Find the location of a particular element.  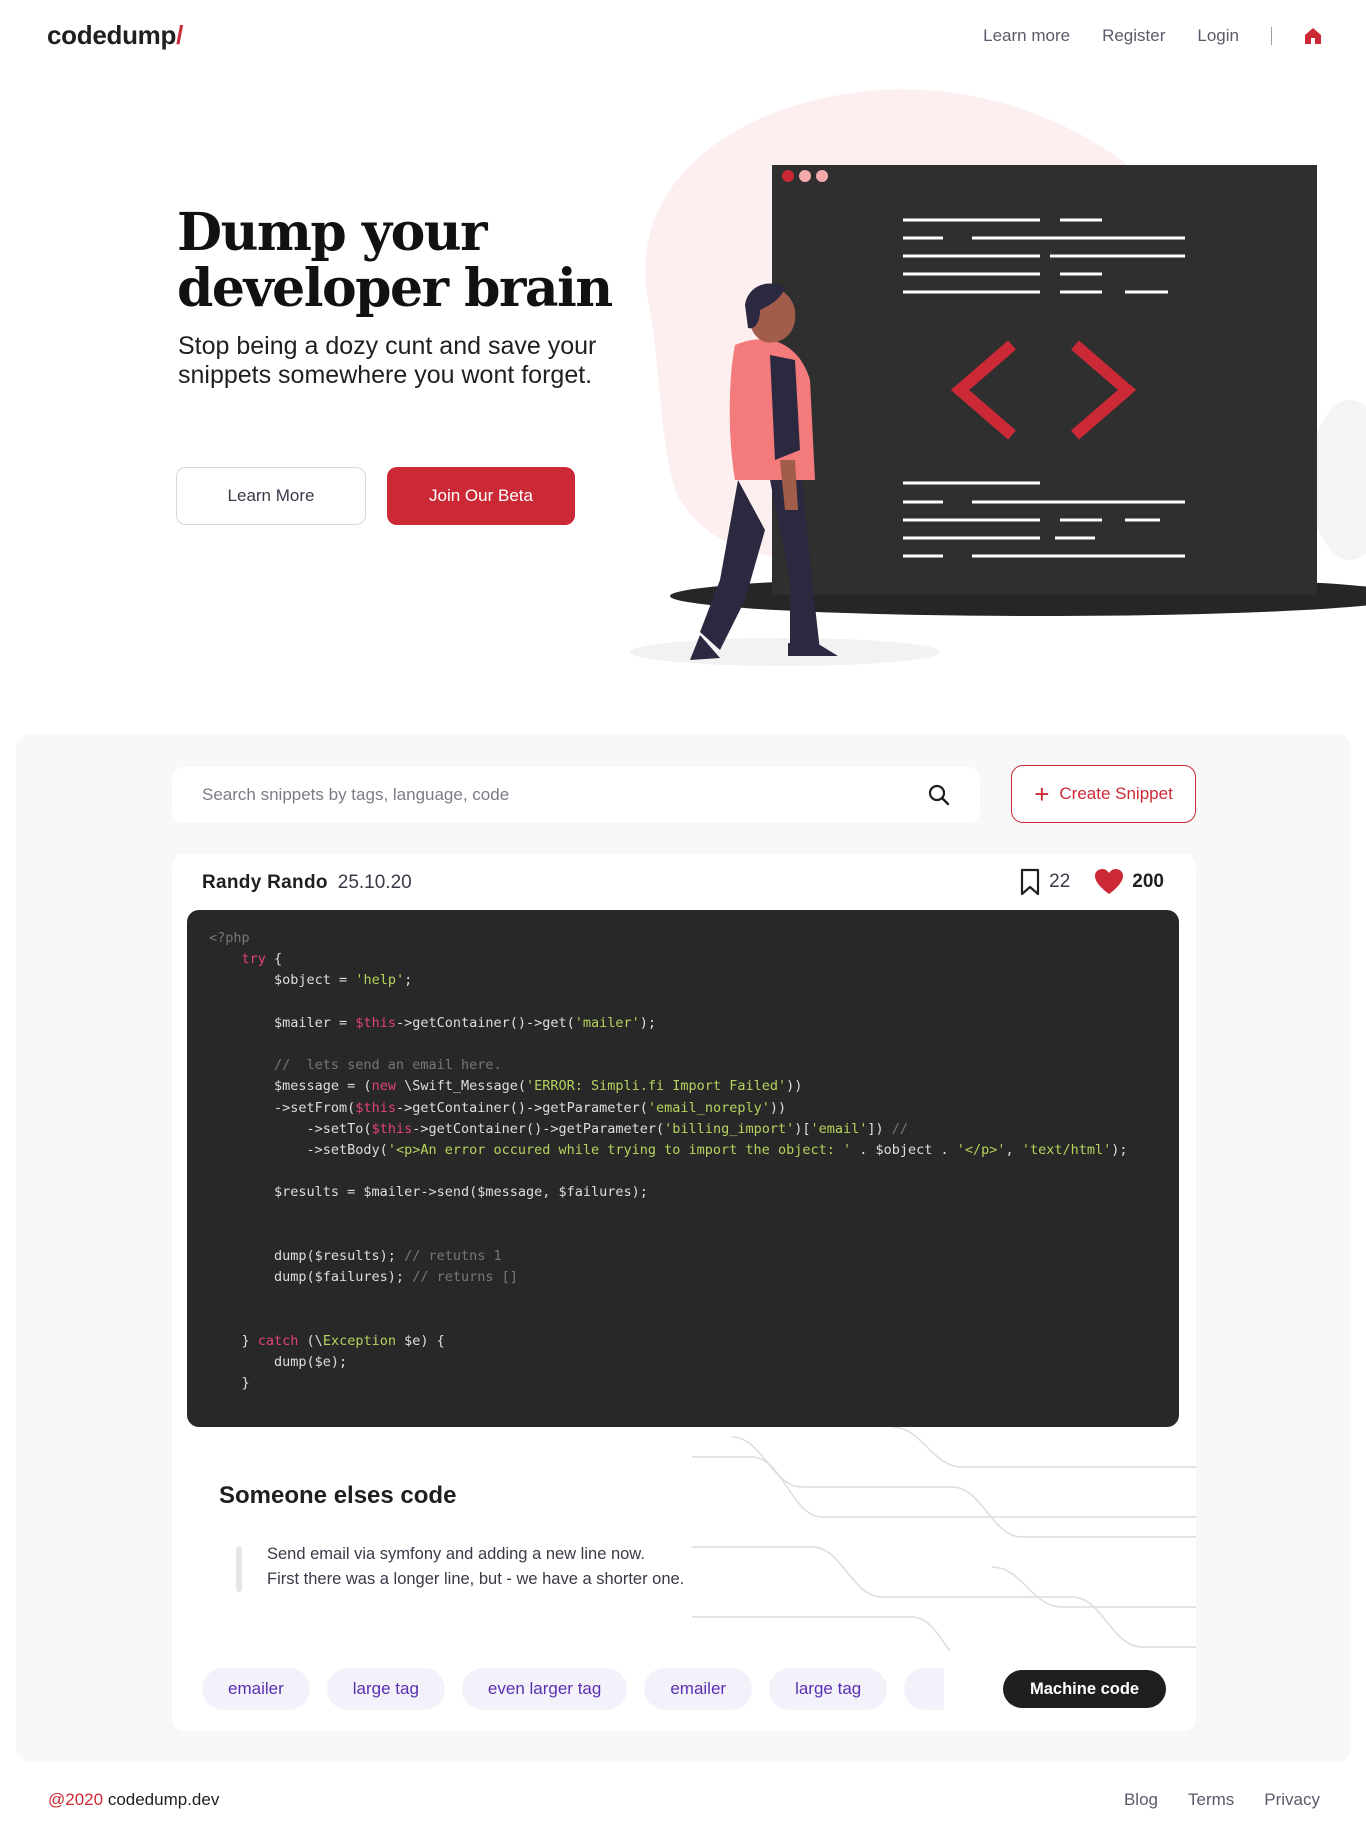

hero-title: Dump your developer brain is located at coordinates (395, 260).